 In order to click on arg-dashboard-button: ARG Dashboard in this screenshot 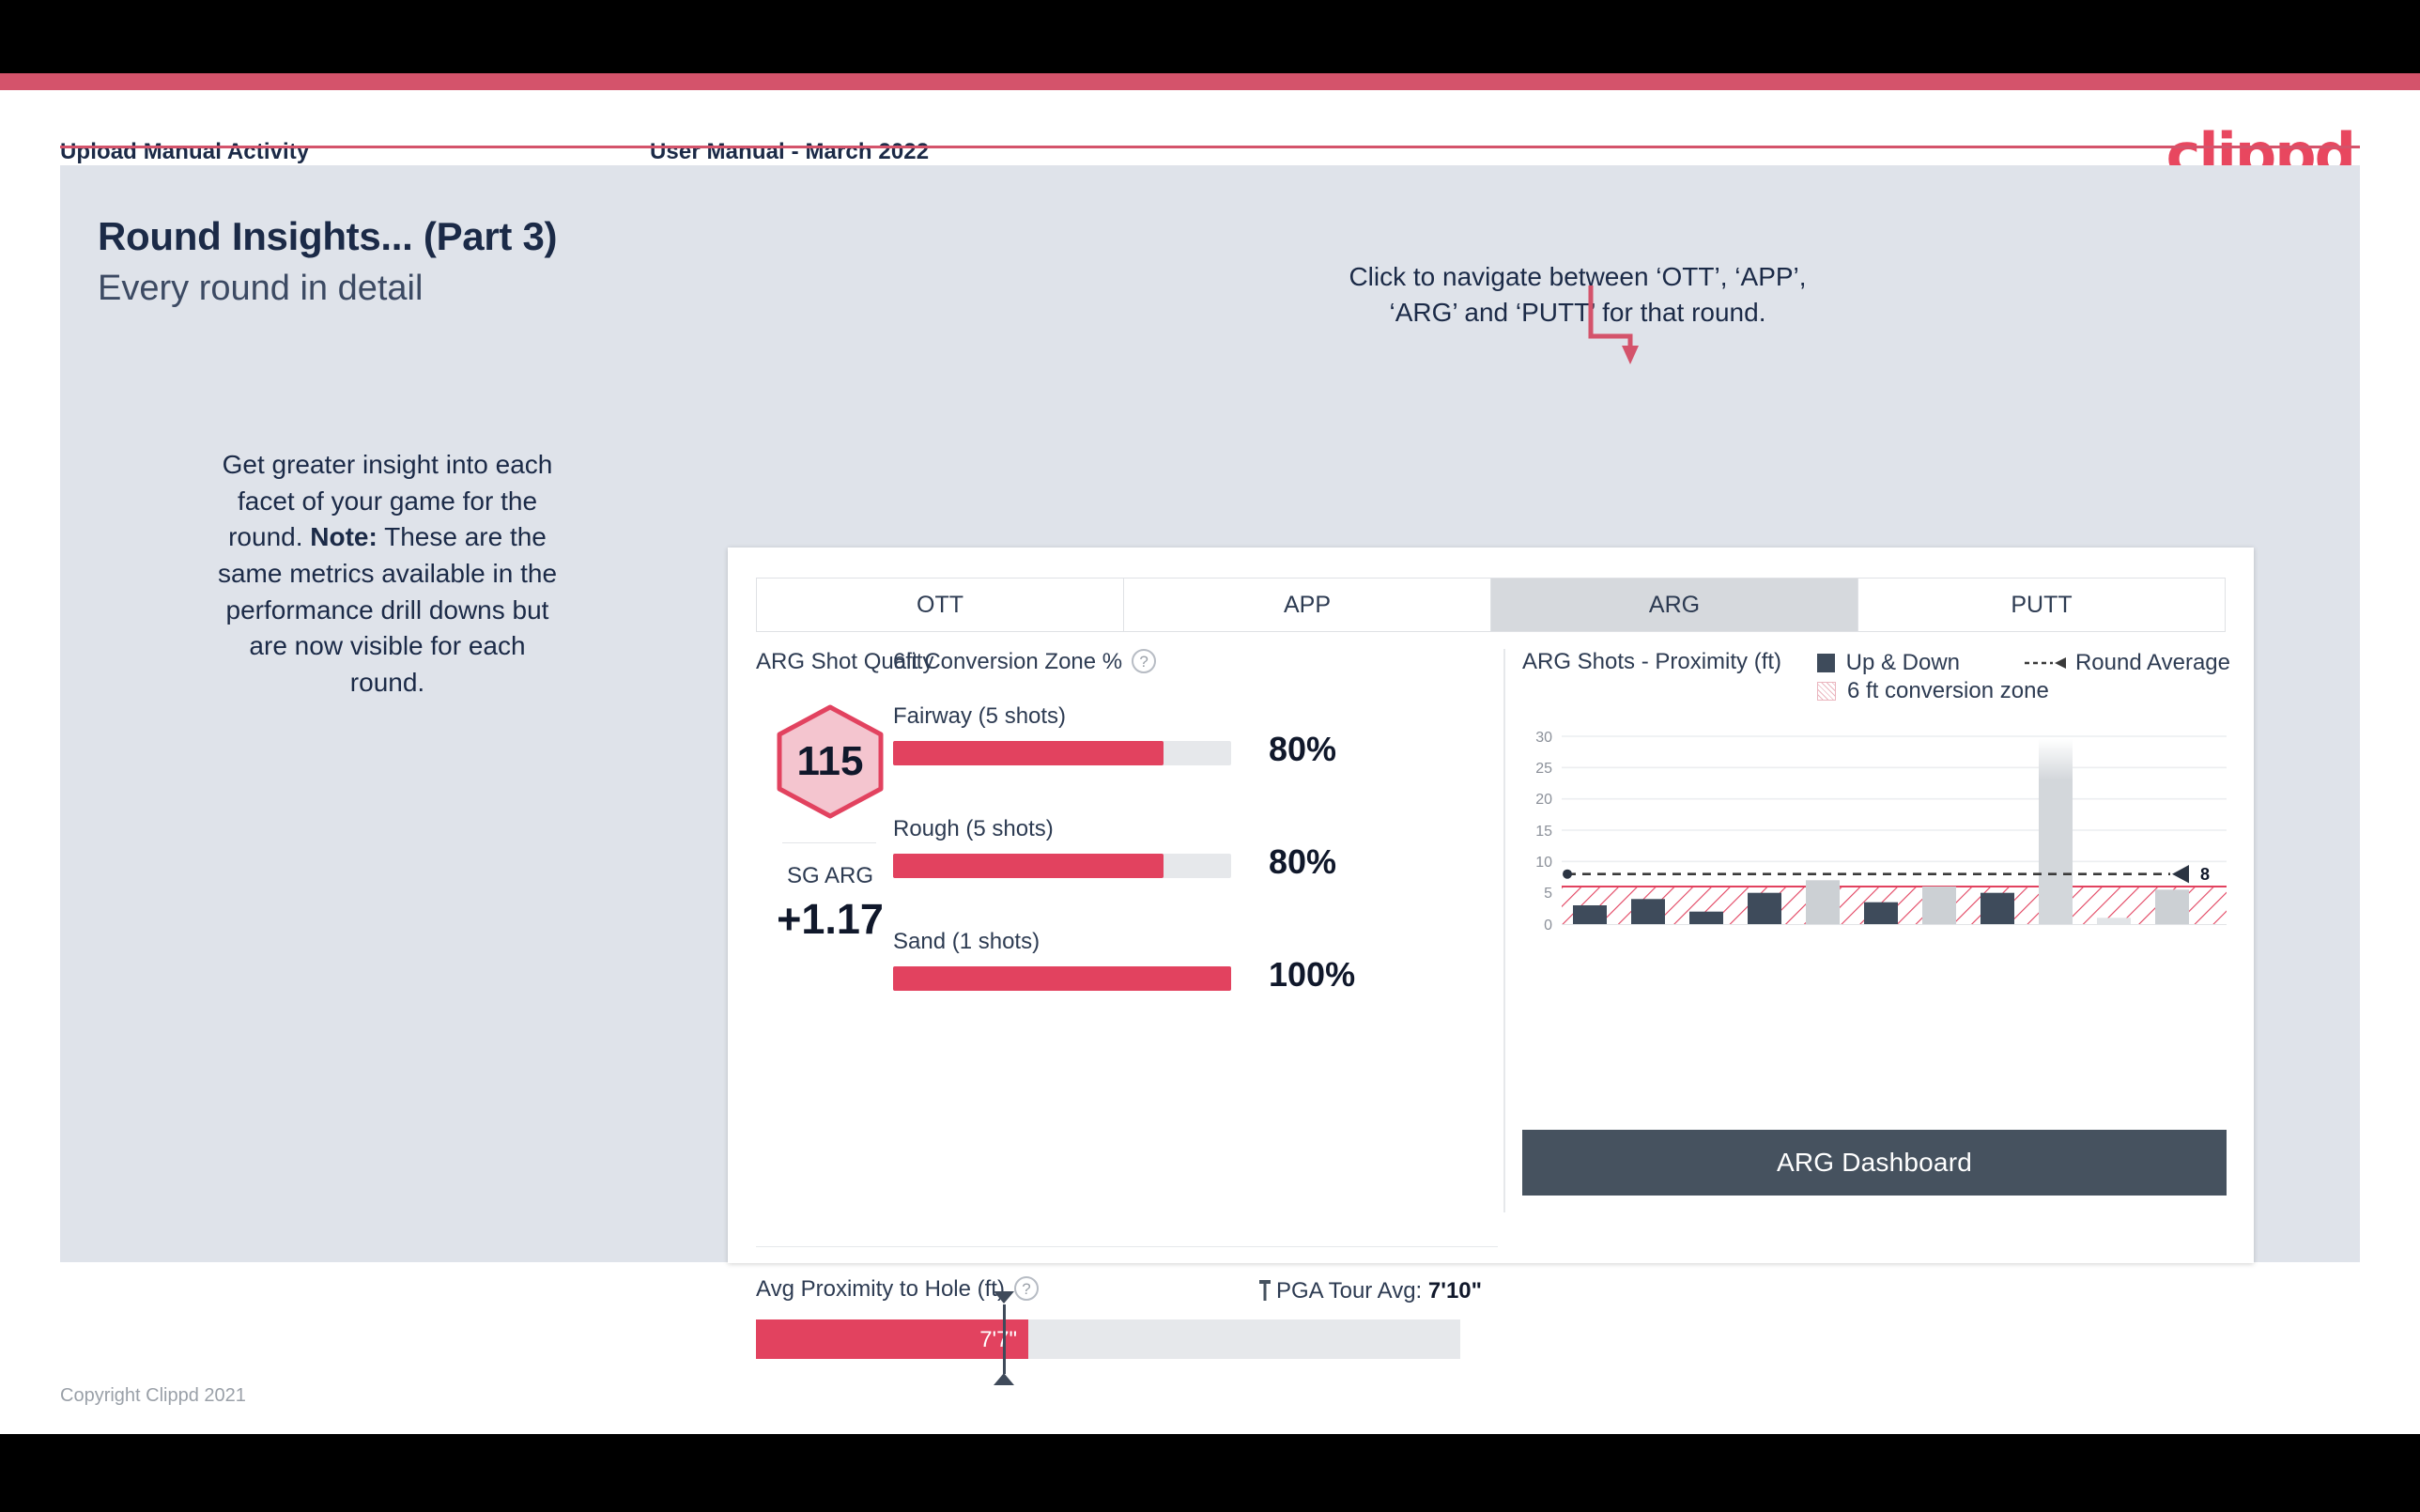, I will do `click(1874, 1163)`.